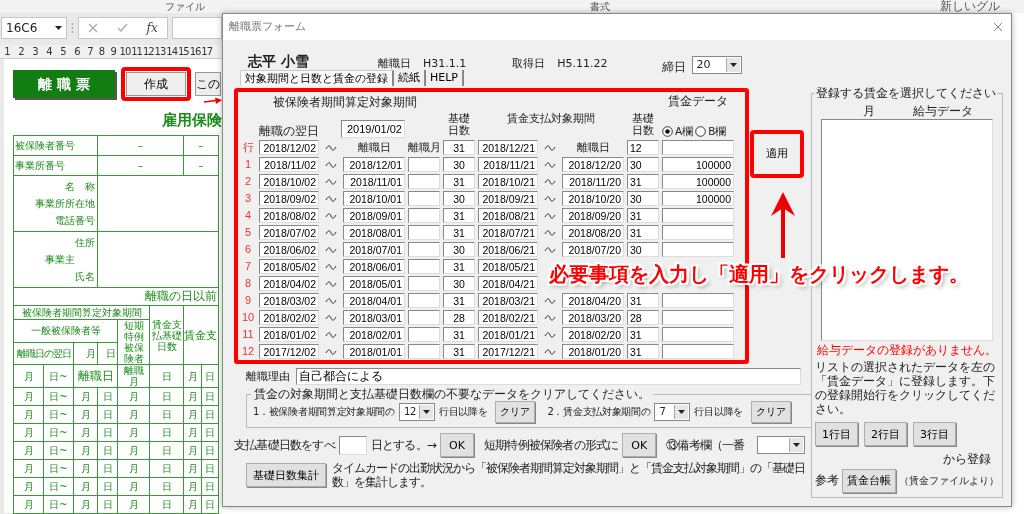 This screenshot has height=514, width=1024. Describe the element at coordinates (836, 434) in the screenshot. I see `row-button: 1行目` at that location.